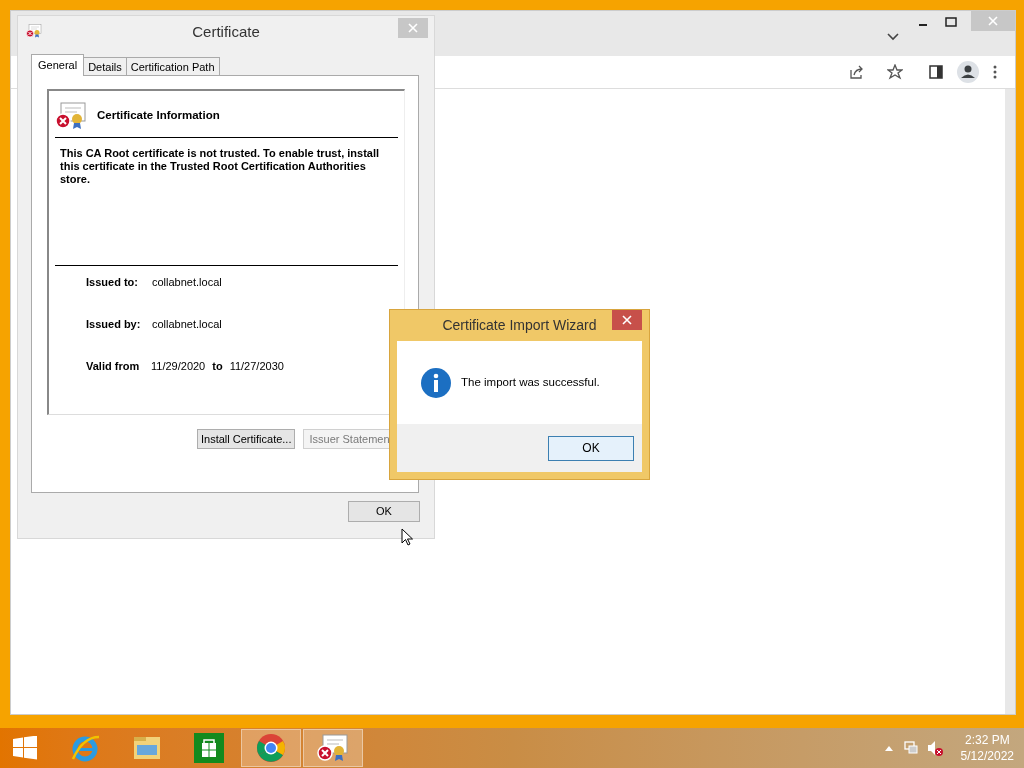  I want to click on chevron-down-icon, so click(893, 37).